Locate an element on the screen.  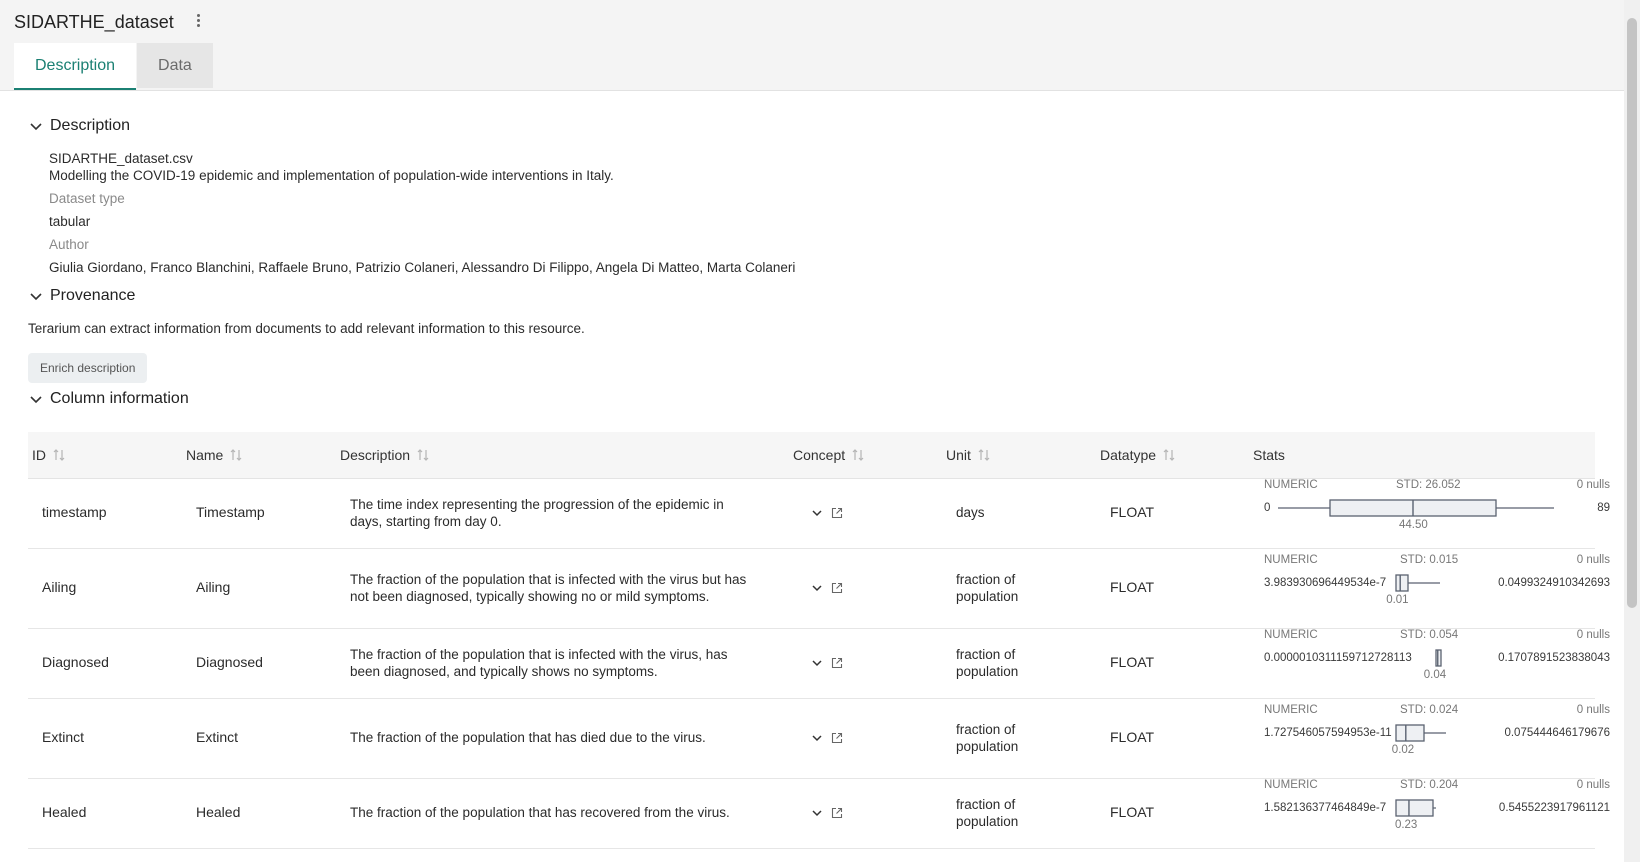
provenance-toggle: Provenance is located at coordinates (81, 296).